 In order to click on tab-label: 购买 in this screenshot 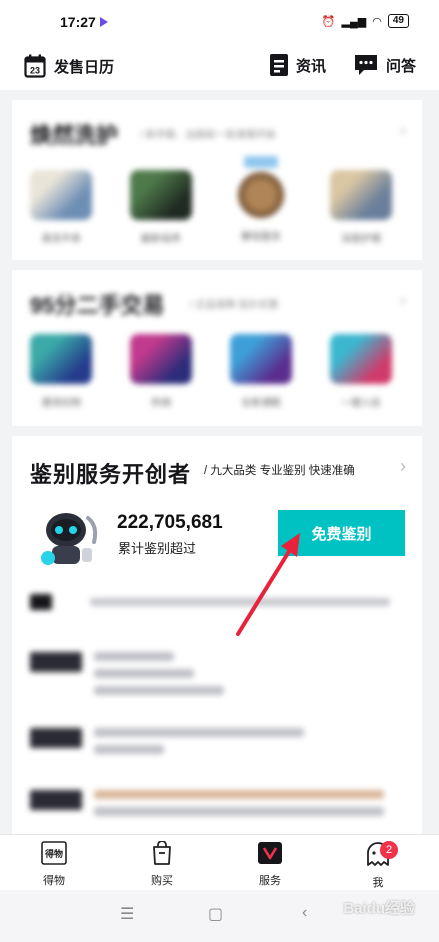, I will do `click(162, 881)`.